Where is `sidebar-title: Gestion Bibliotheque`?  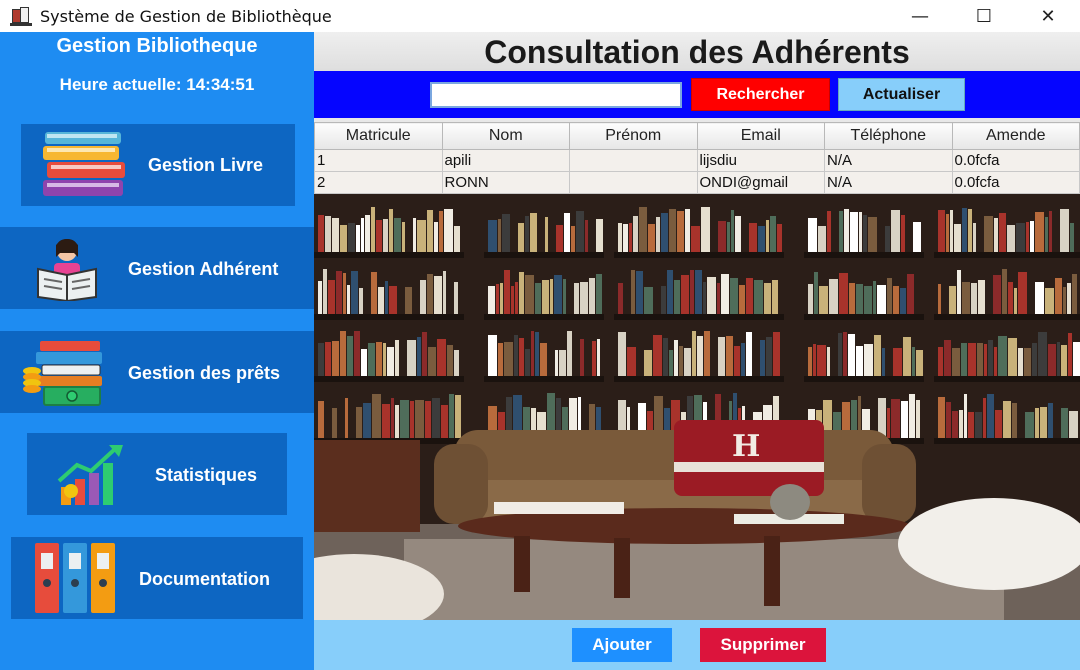 sidebar-title: Gestion Bibliotheque is located at coordinates (157, 46).